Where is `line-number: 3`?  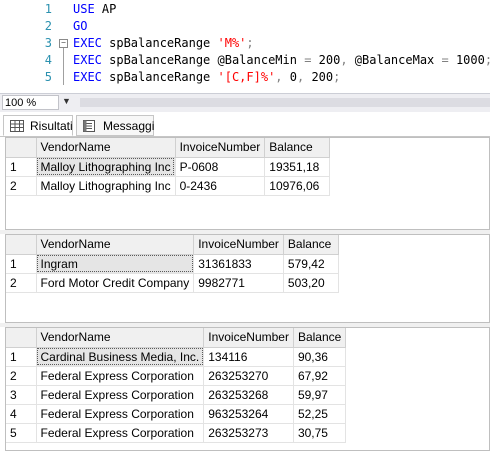
line-number: 3 is located at coordinates (48, 43).